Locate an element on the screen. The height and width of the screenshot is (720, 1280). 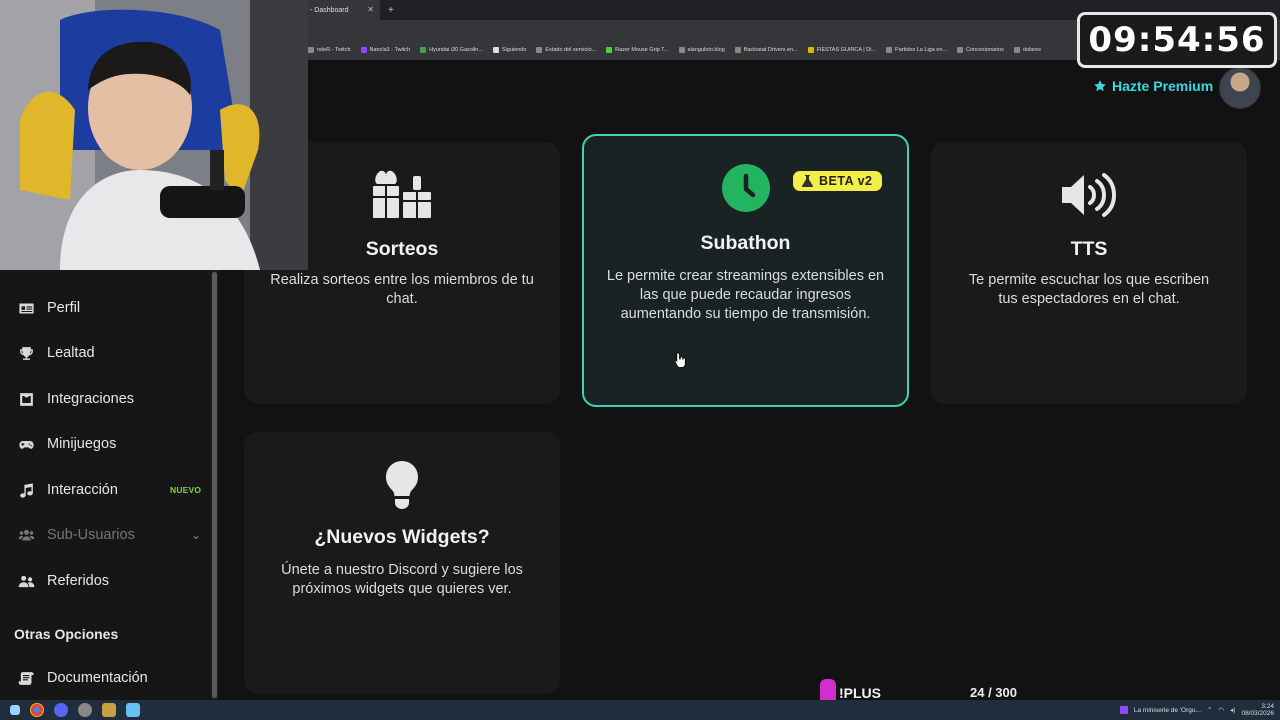
clock-icon is located at coordinates (745, 188).